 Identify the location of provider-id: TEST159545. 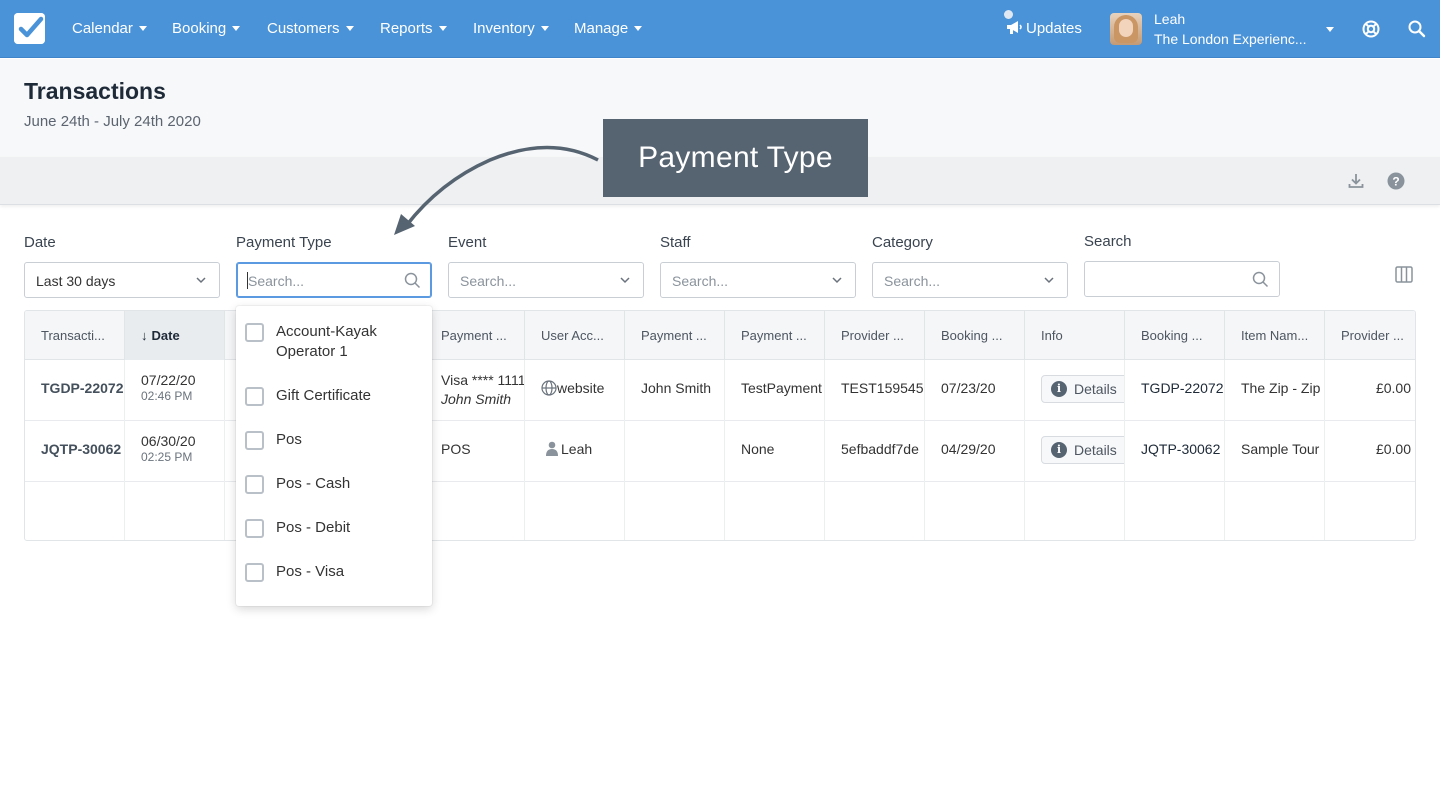
(875, 390).